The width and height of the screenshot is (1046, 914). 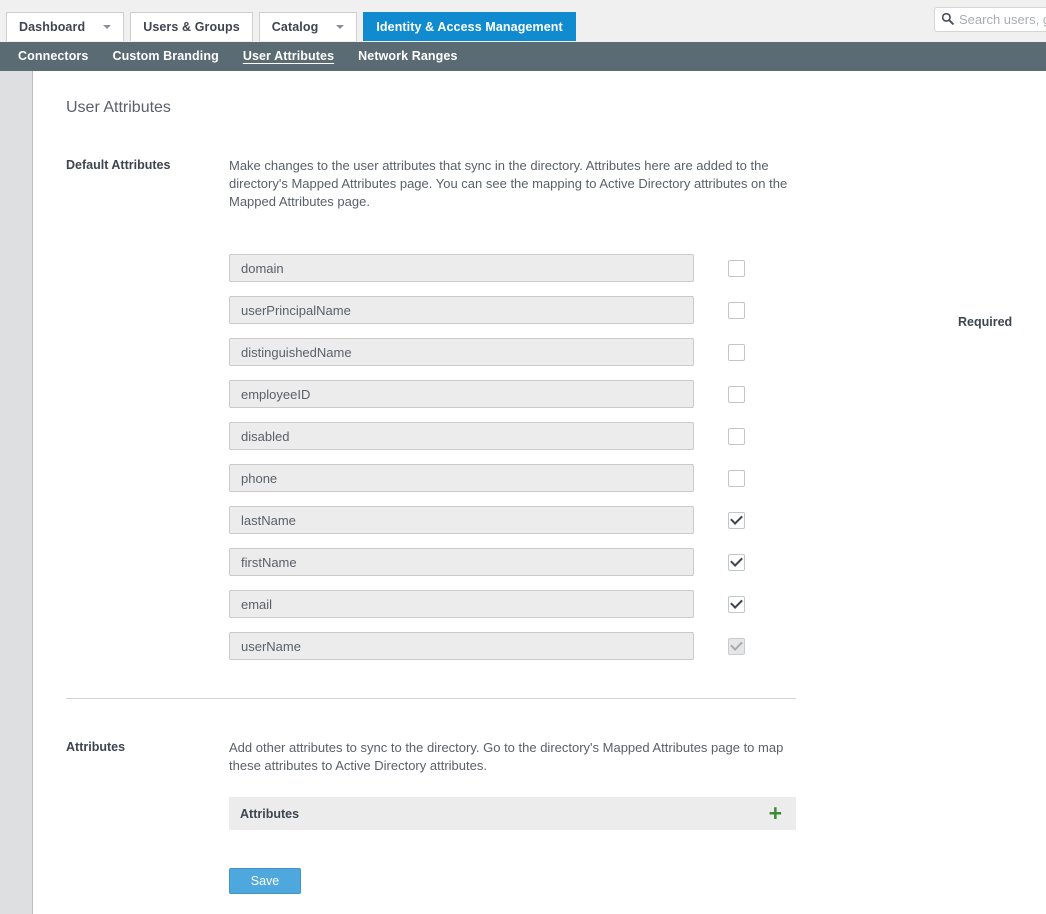 I want to click on attributes-panel-label: Attributes, so click(x=270, y=813).